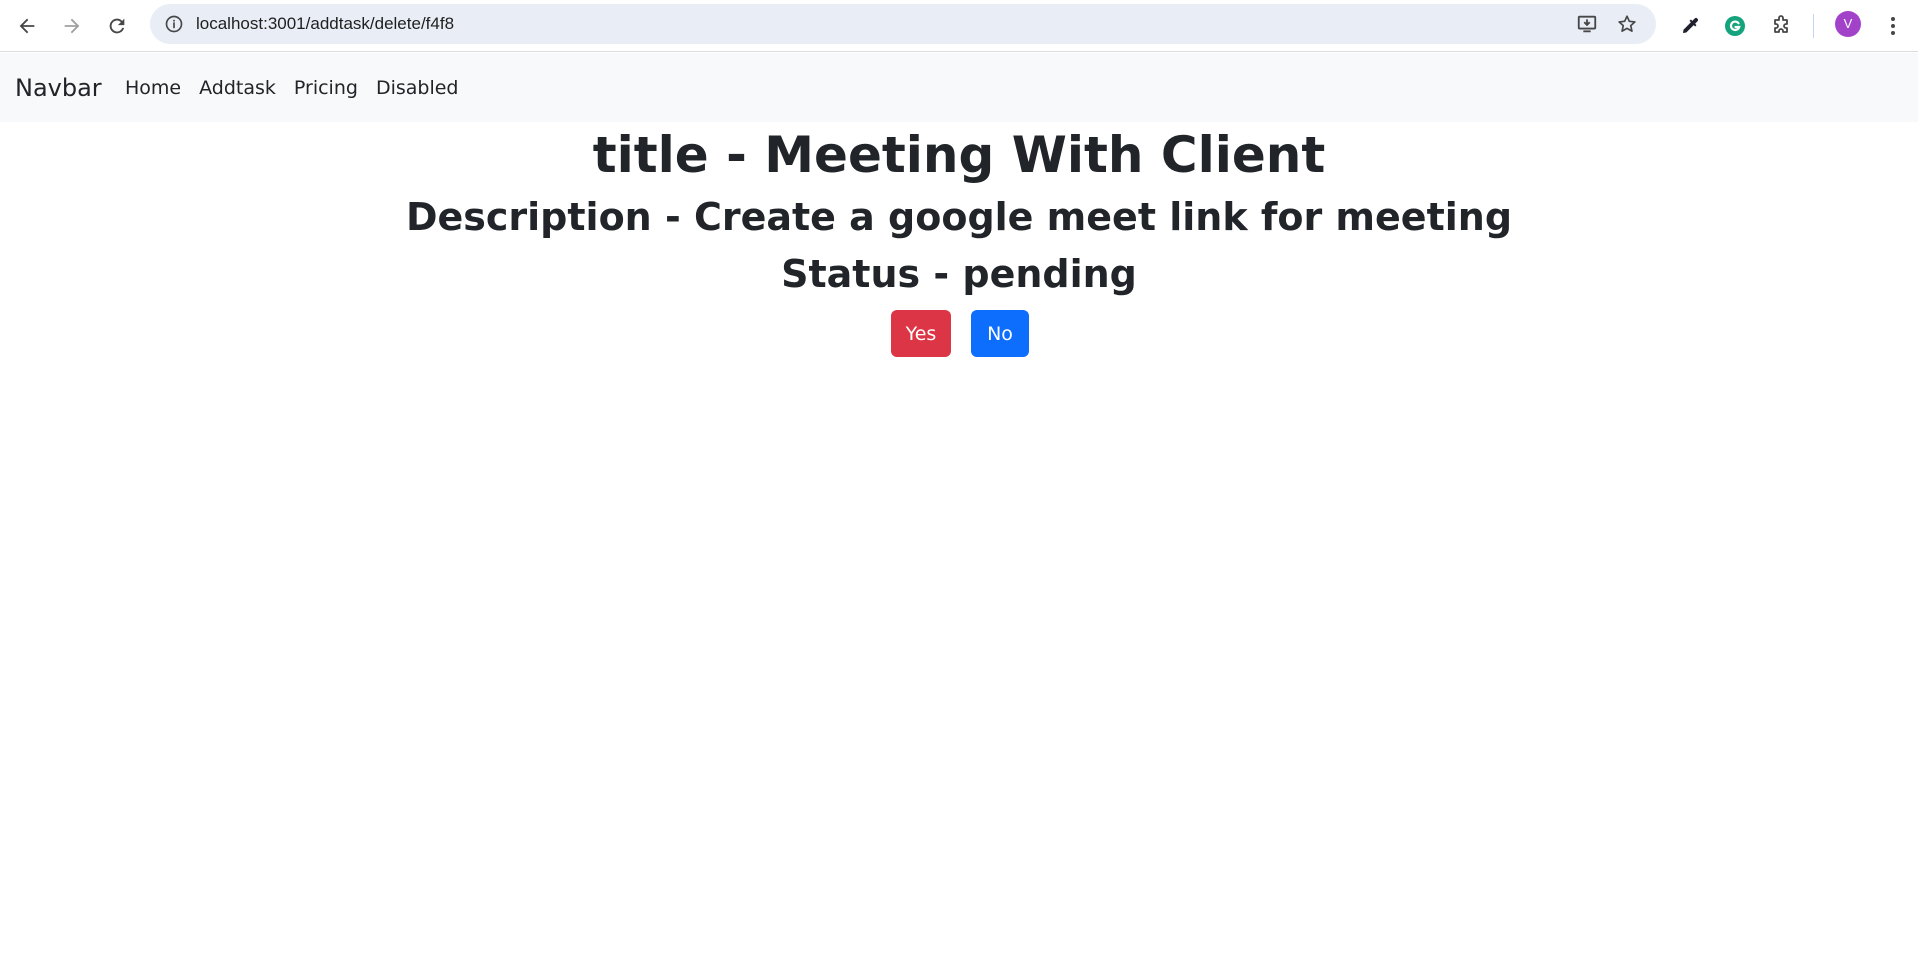 This screenshot has width=1918, height=962. What do you see at coordinates (326, 88) in the screenshot?
I see `nav-link-pricing: Pricing` at bounding box center [326, 88].